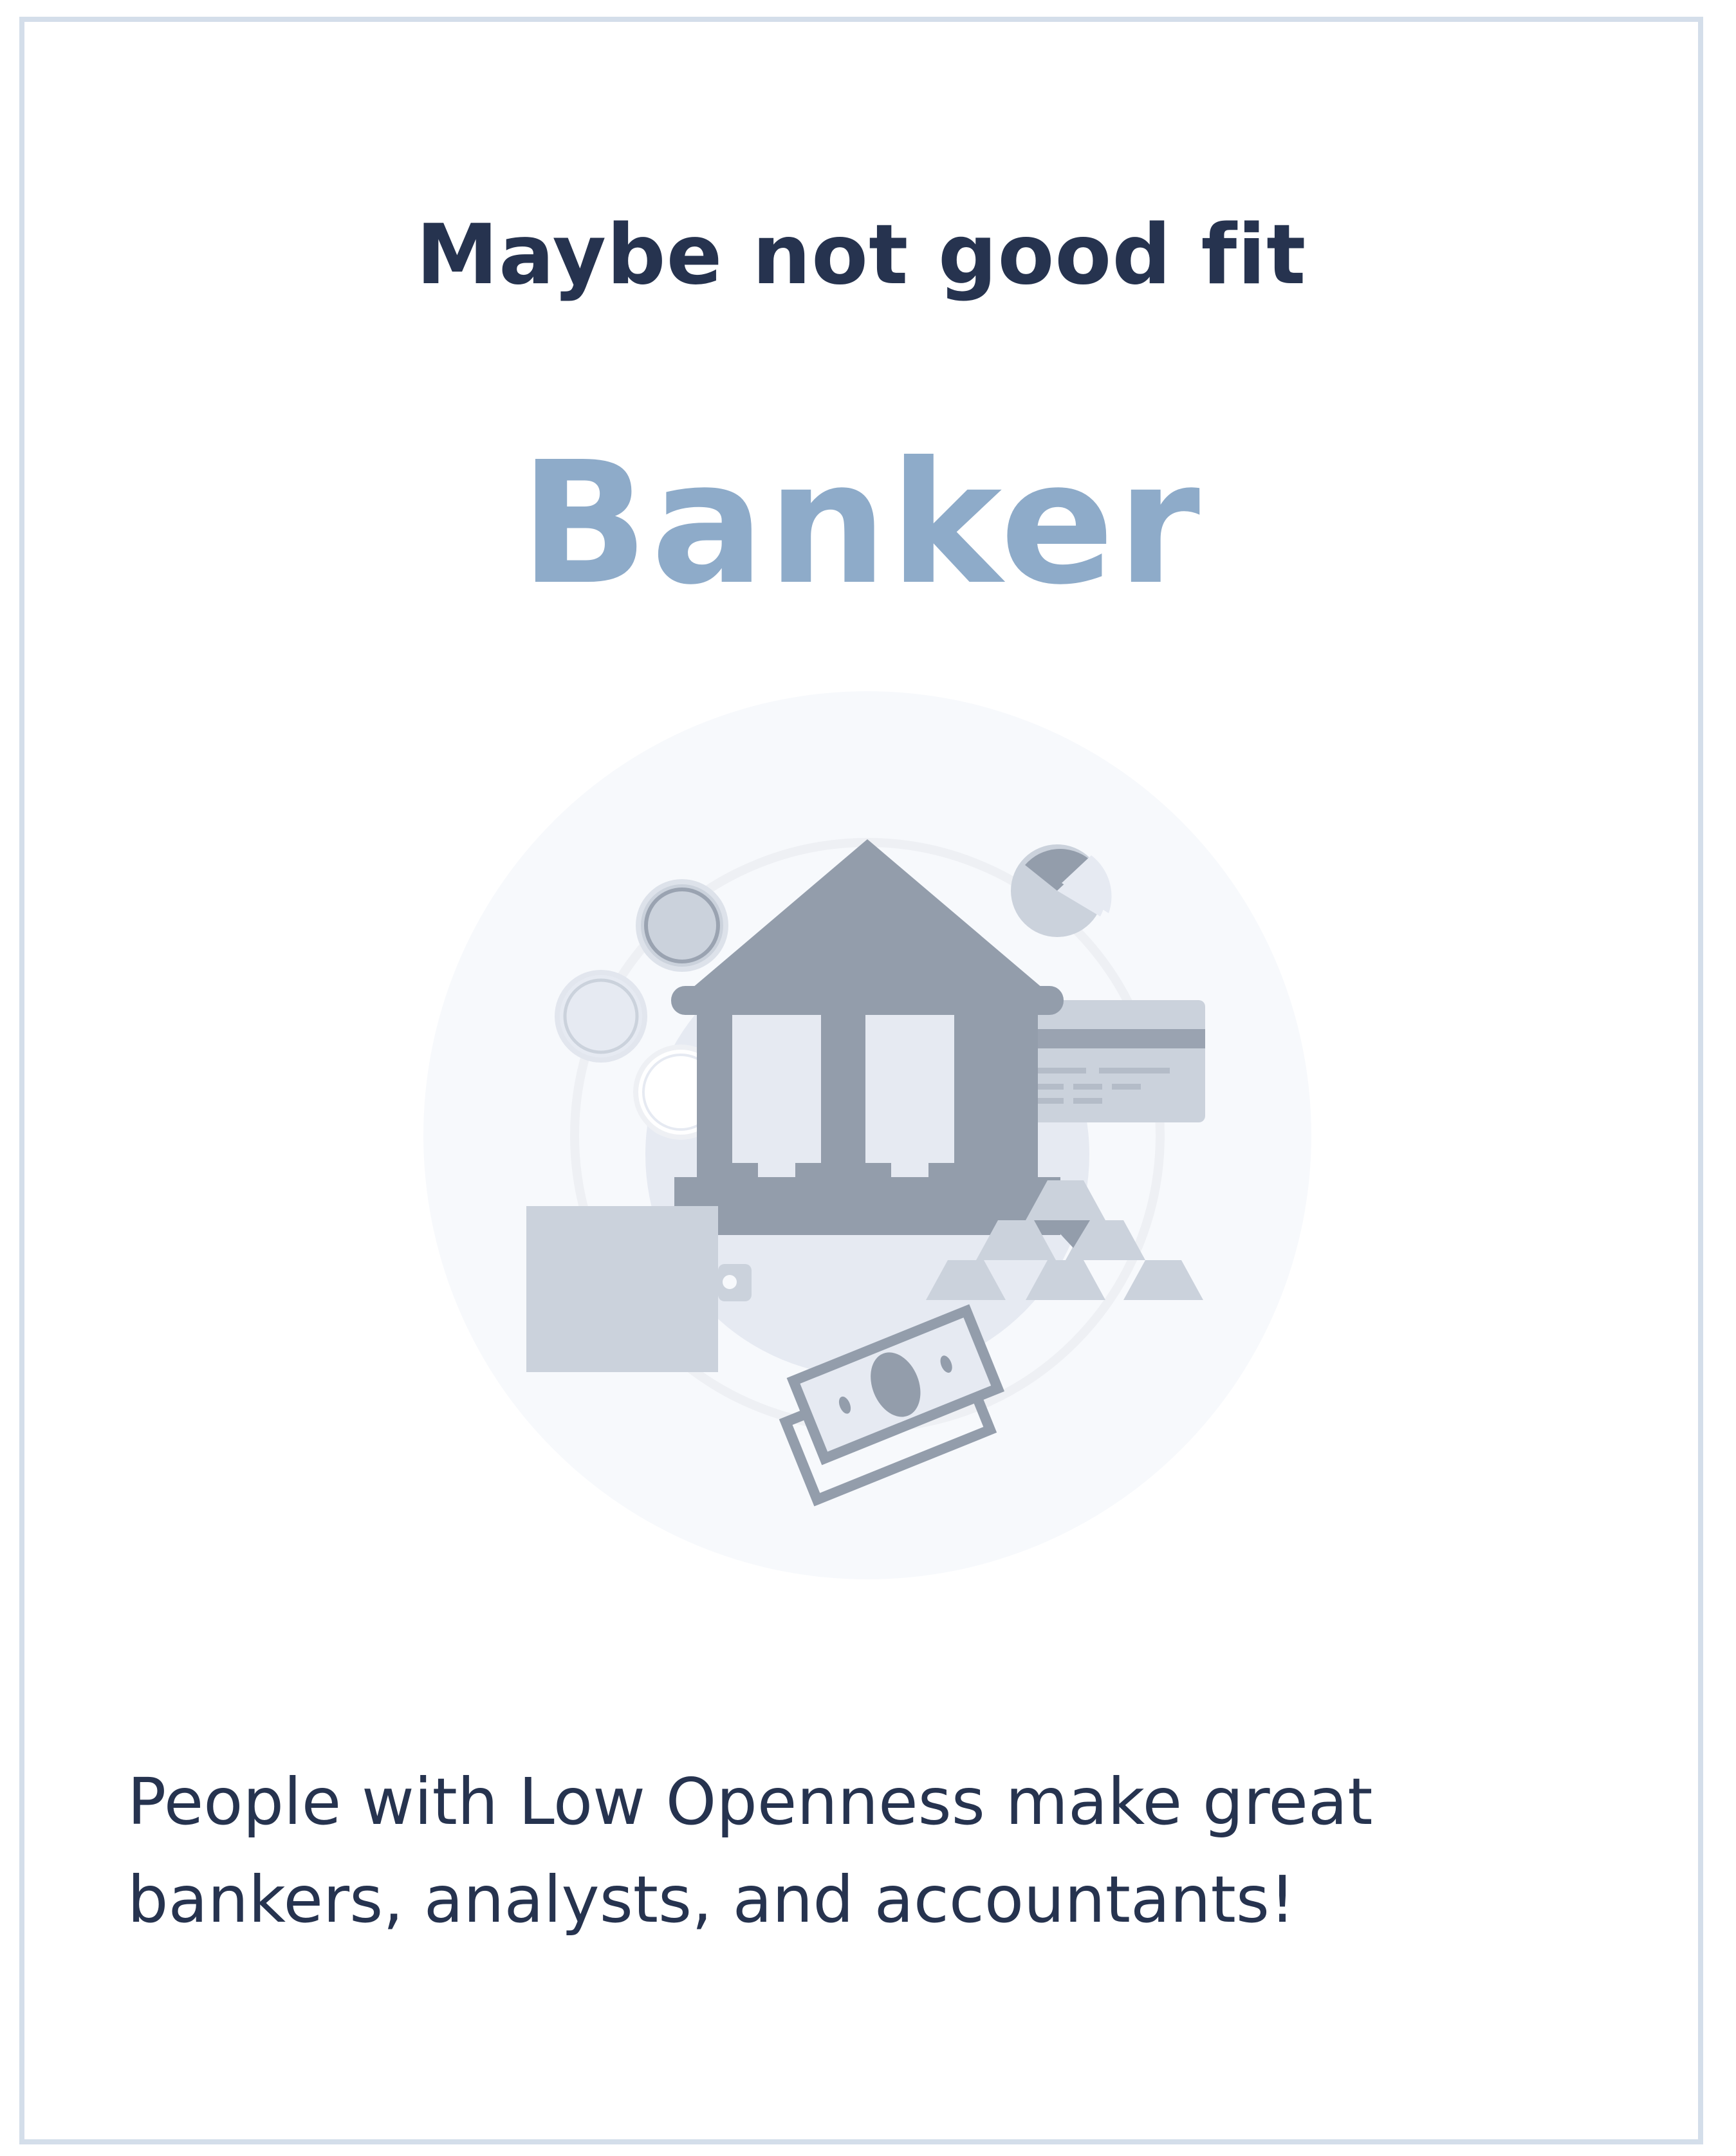 This screenshot has height=2156, width=1736. What do you see at coordinates (1113, 1061) in the screenshot?
I see `credit-card-icon` at bounding box center [1113, 1061].